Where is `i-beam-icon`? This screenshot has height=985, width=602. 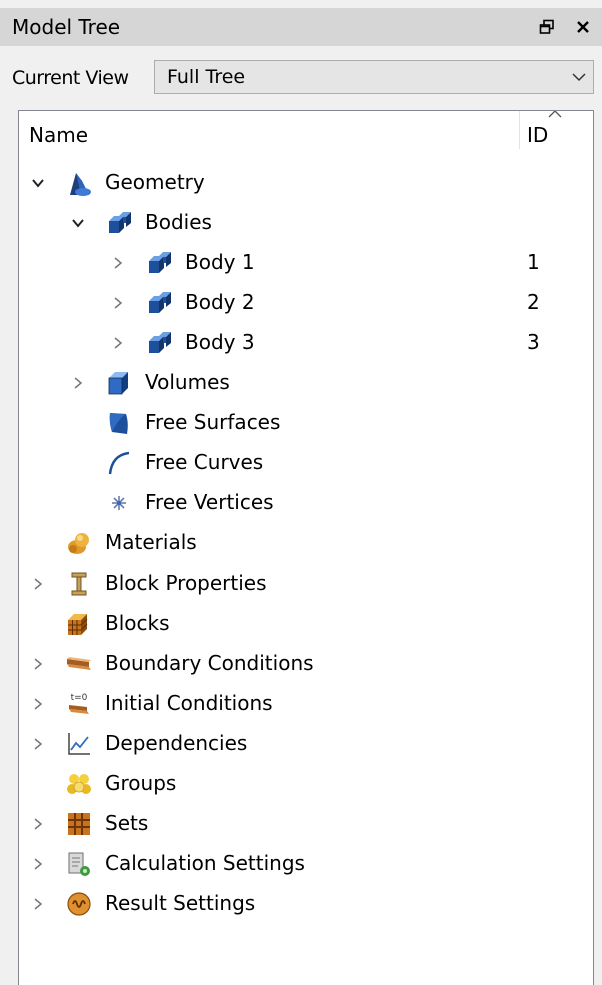
i-beam-icon is located at coordinates (79, 584).